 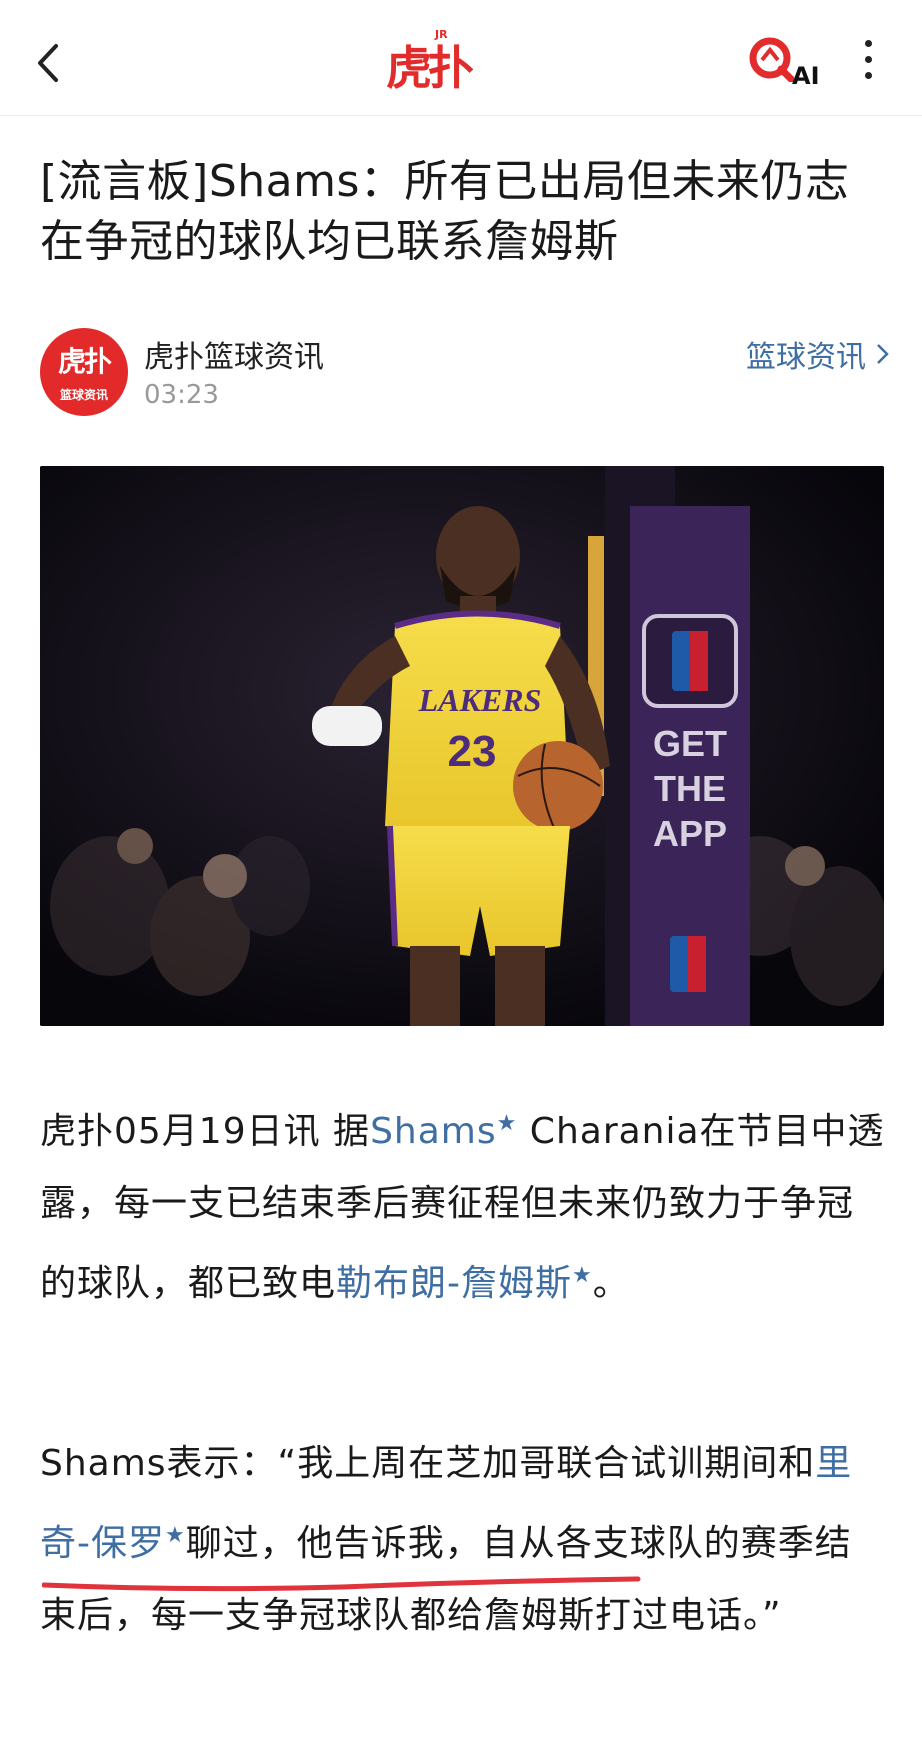 I want to click on red-underline-annotation, so click(x=341, y=1584).